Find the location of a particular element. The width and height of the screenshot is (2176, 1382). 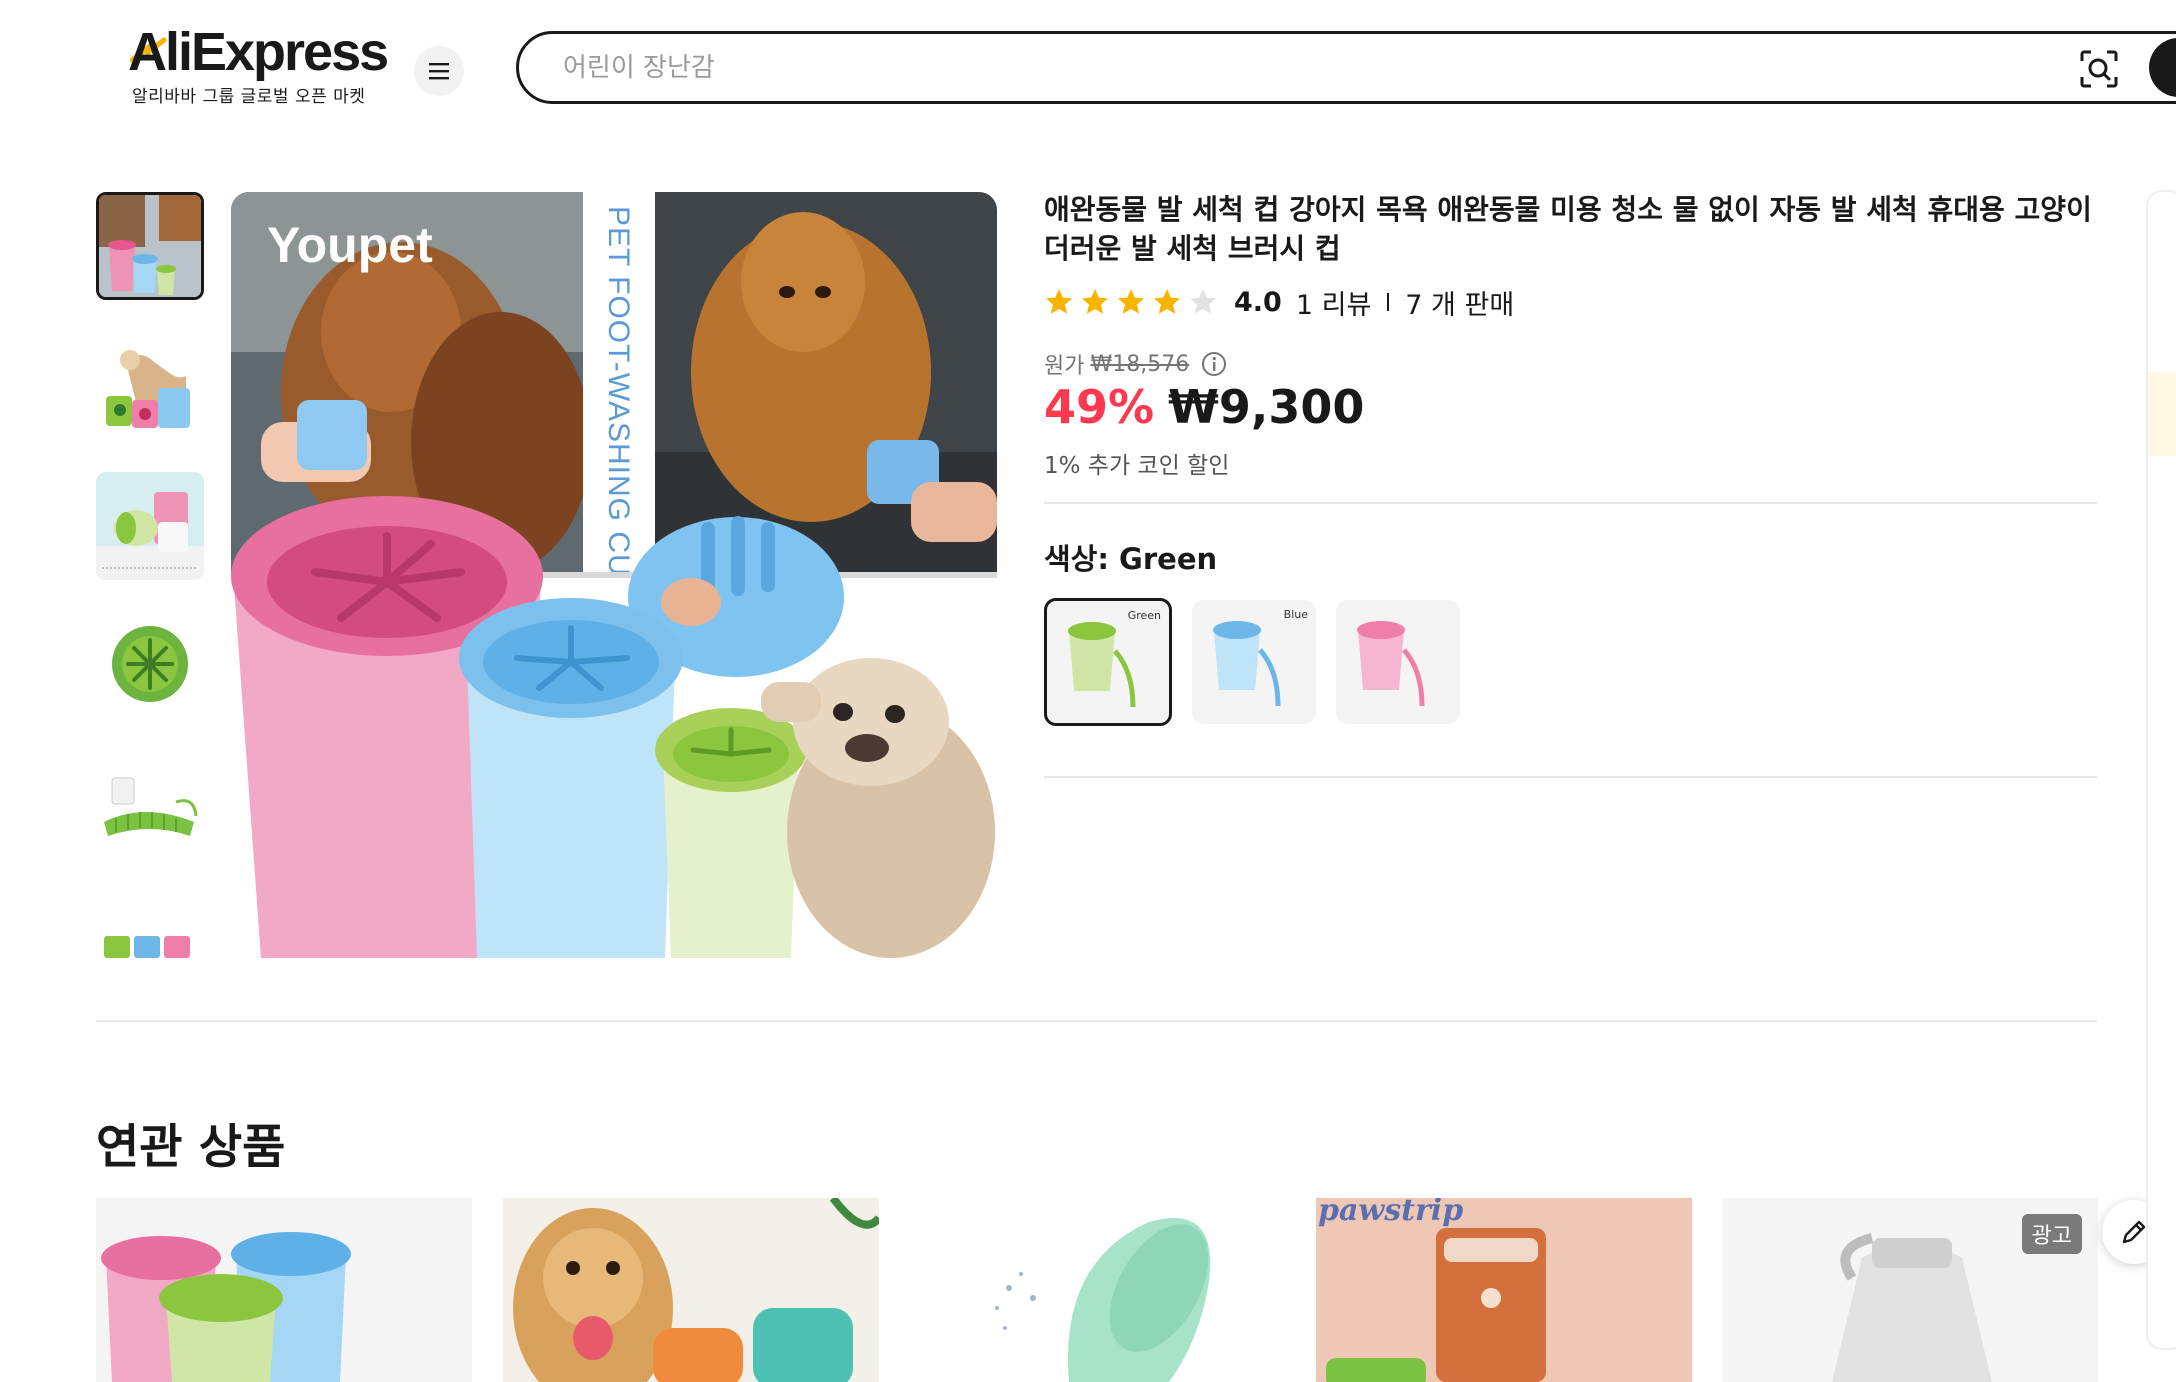

related-product-card: pawstrip is located at coordinates (1504, 1290).